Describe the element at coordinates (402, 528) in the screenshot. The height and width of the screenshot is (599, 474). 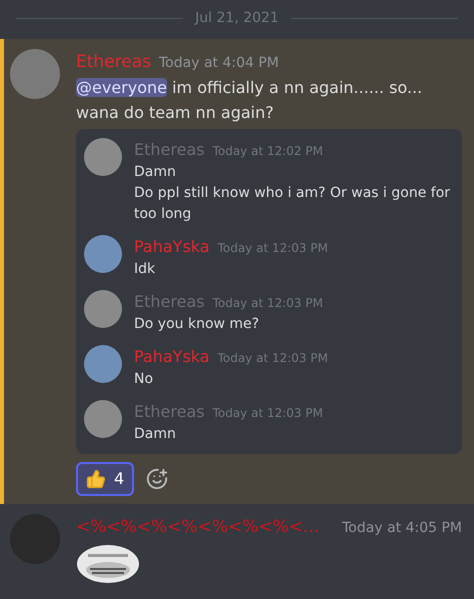
I see `timestamp: Today at 4:05 PM` at that location.